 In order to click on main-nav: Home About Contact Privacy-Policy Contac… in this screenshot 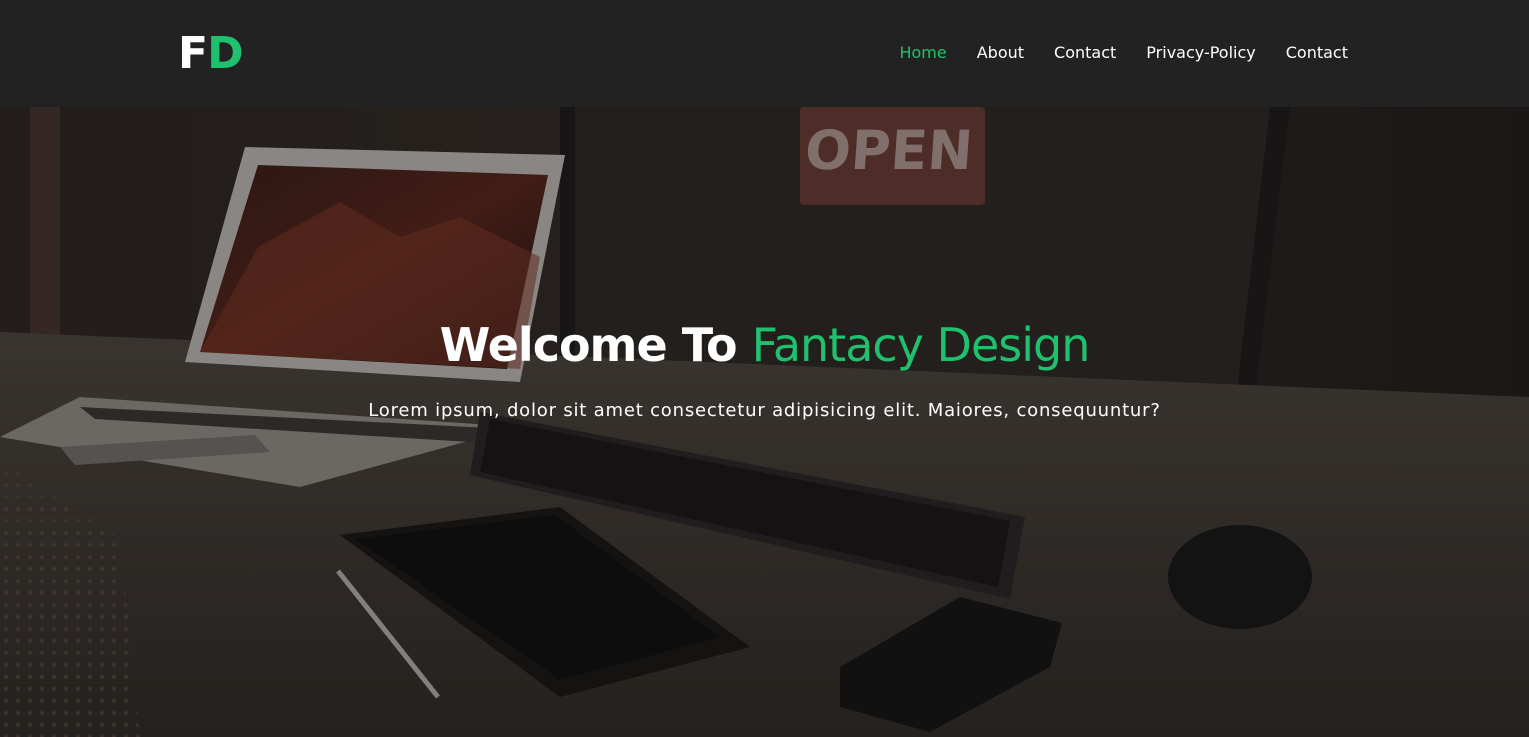, I will do `click(1123, 53)`.